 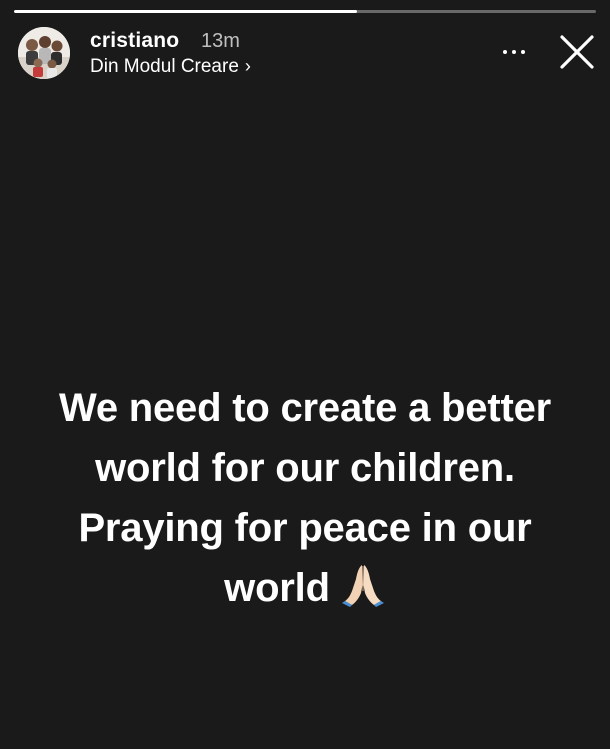 What do you see at coordinates (305, 528) in the screenshot?
I see `story-text-line: Praying for peace in our` at bounding box center [305, 528].